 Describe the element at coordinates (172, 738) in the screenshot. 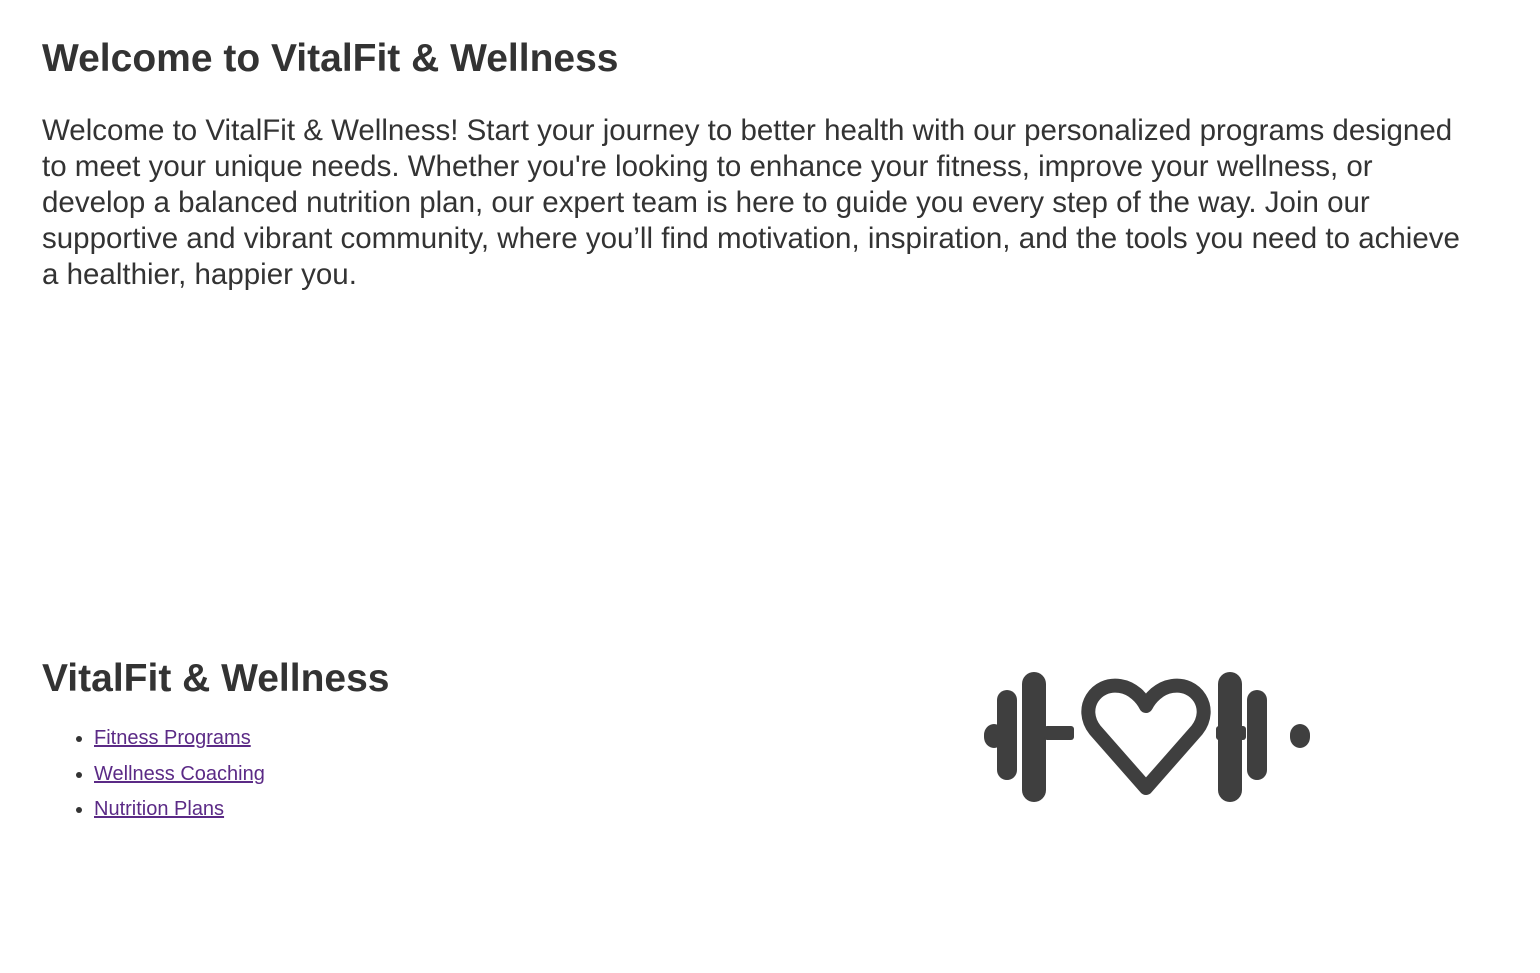

I see `fitness-programs-link: Fitness Programs` at that location.